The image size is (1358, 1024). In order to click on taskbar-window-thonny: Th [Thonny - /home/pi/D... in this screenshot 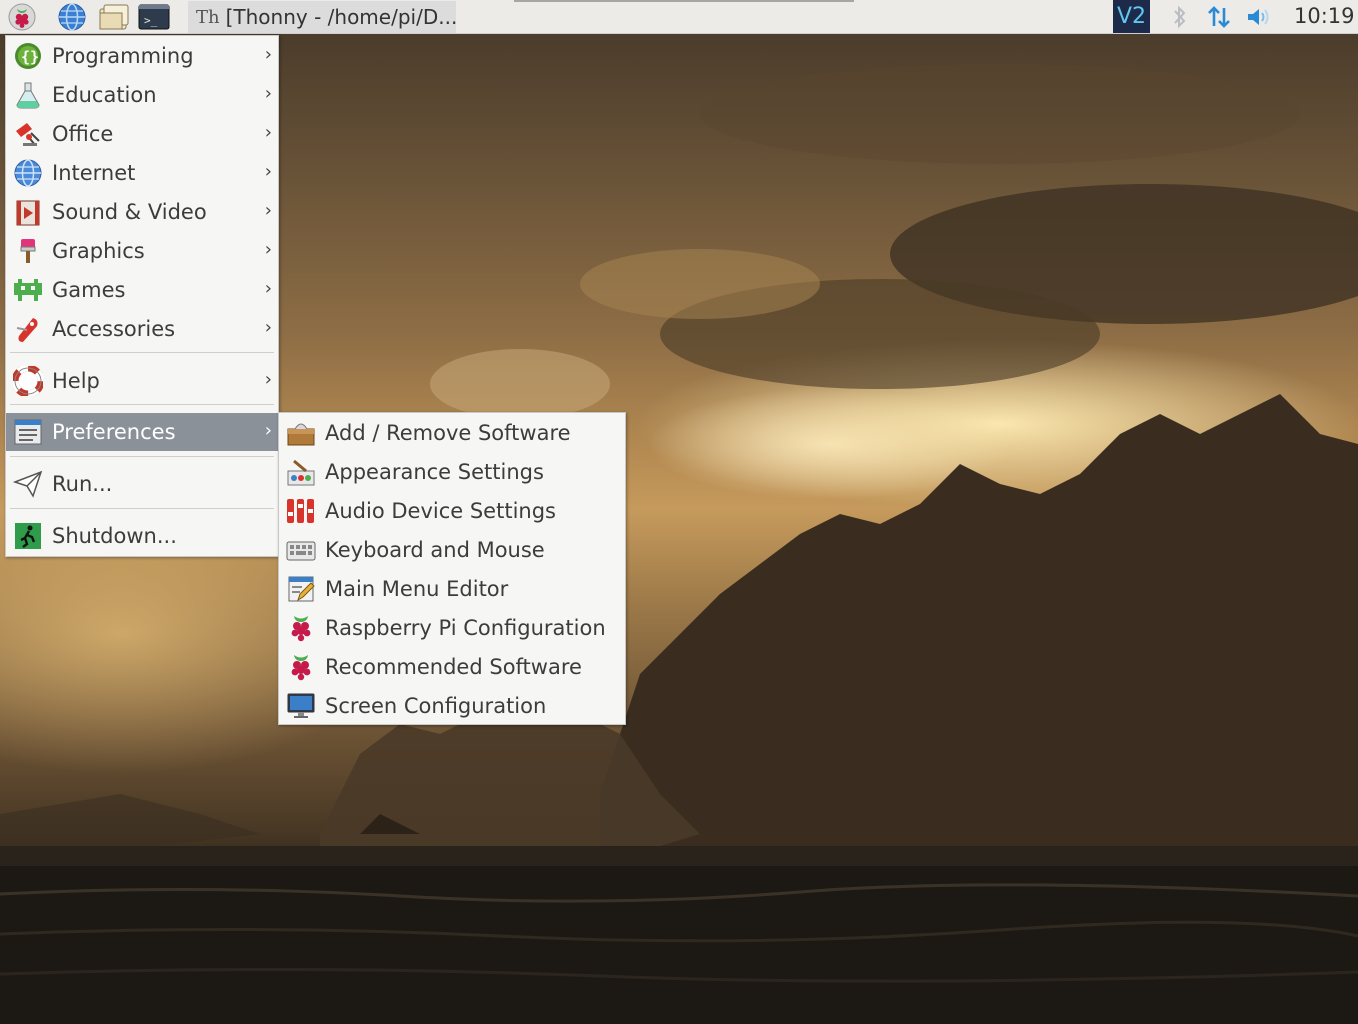, I will do `click(322, 17)`.